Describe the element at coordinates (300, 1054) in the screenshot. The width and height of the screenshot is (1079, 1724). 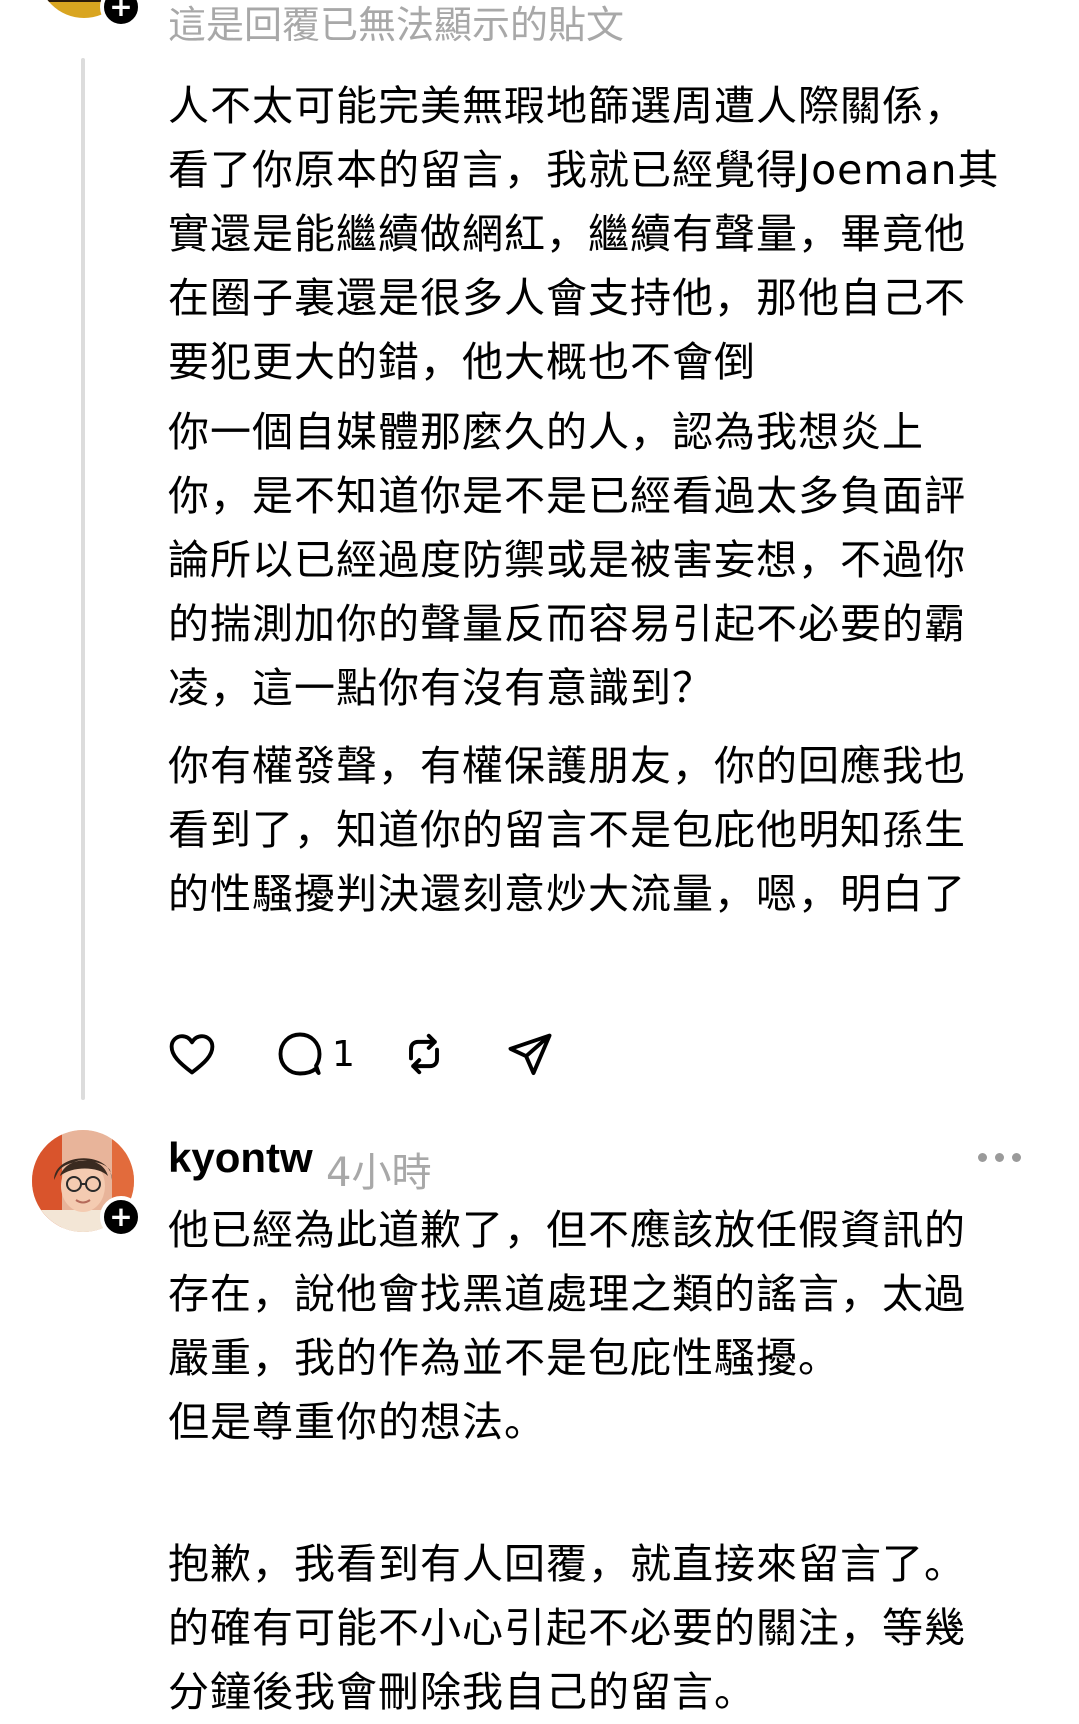
I see `comment-icon` at that location.